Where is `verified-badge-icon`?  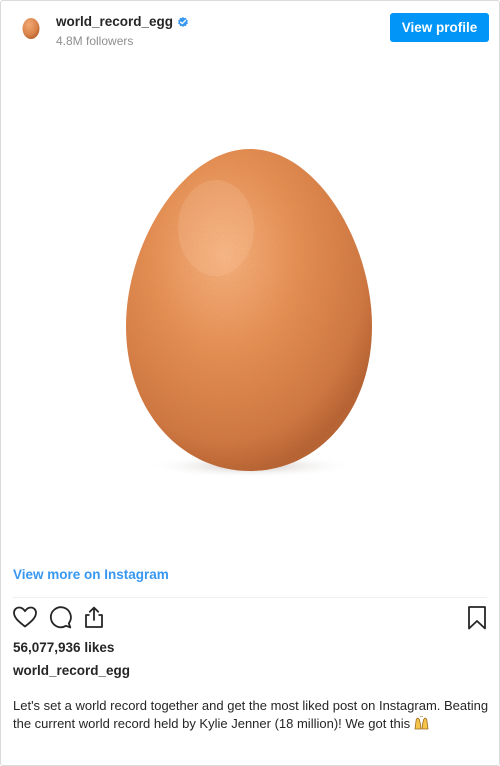
verified-badge-icon is located at coordinates (183, 21).